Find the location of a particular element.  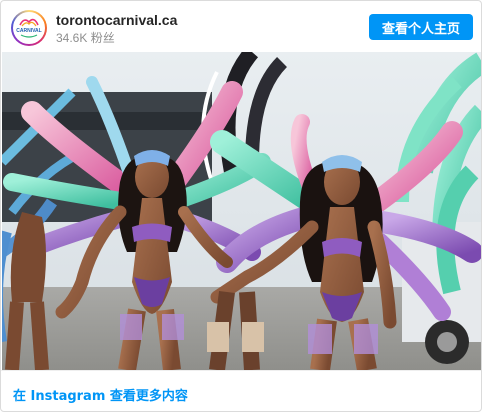

carnival-logo-icon: CARNIVAL is located at coordinates (29, 28).